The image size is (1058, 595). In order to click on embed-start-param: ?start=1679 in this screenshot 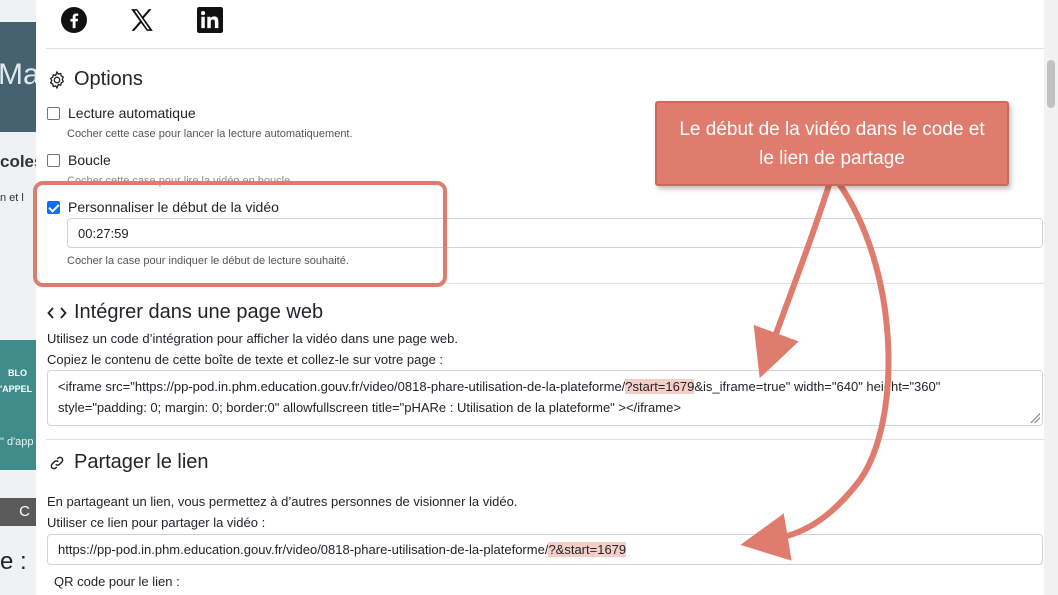, I will do `click(660, 386)`.